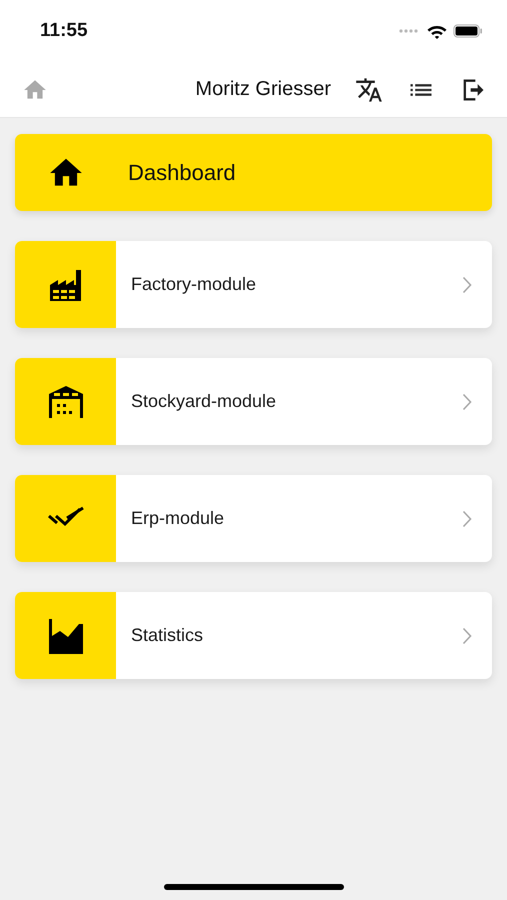 The image size is (507, 900). Describe the element at coordinates (64, 31) in the screenshot. I see `clock-time: 11:55` at that location.